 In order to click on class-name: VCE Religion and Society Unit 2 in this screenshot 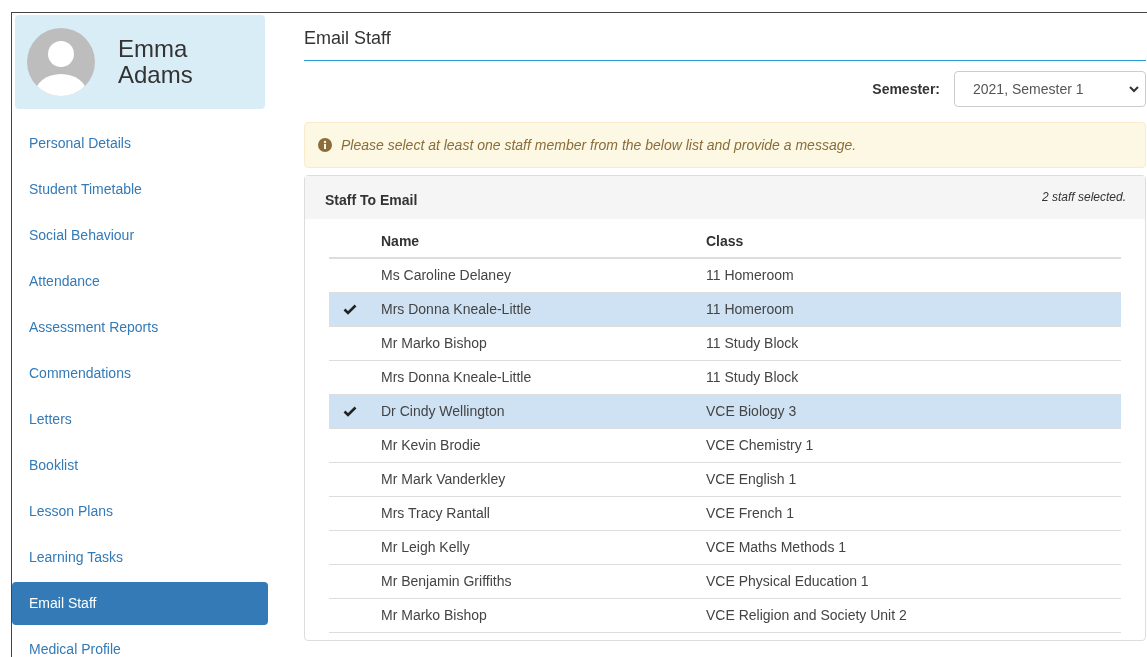, I will do `click(806, 615)`.